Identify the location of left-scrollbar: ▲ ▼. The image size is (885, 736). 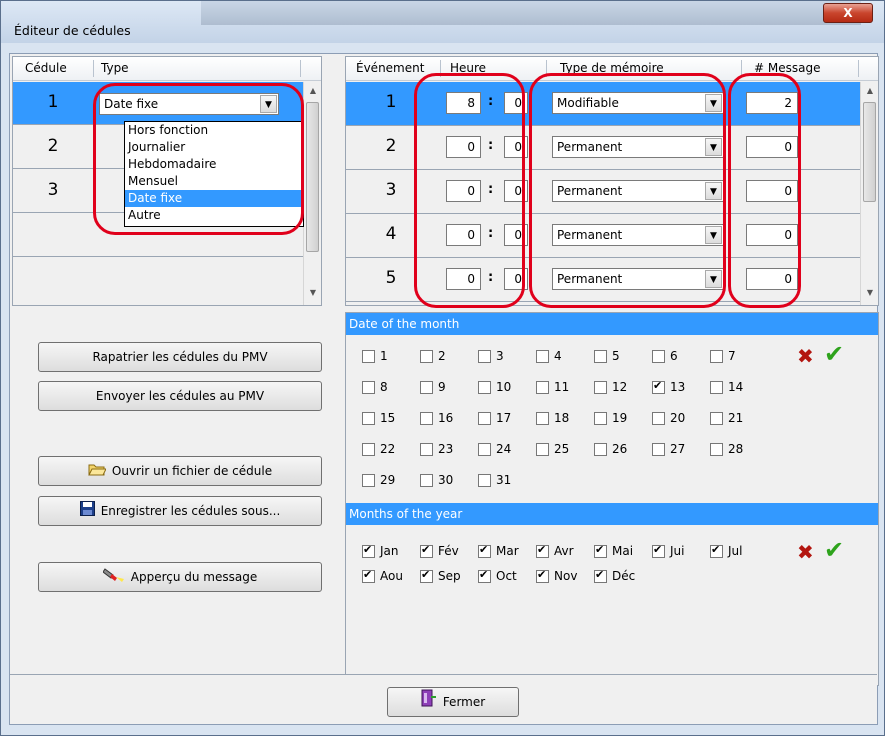
(312, 193).